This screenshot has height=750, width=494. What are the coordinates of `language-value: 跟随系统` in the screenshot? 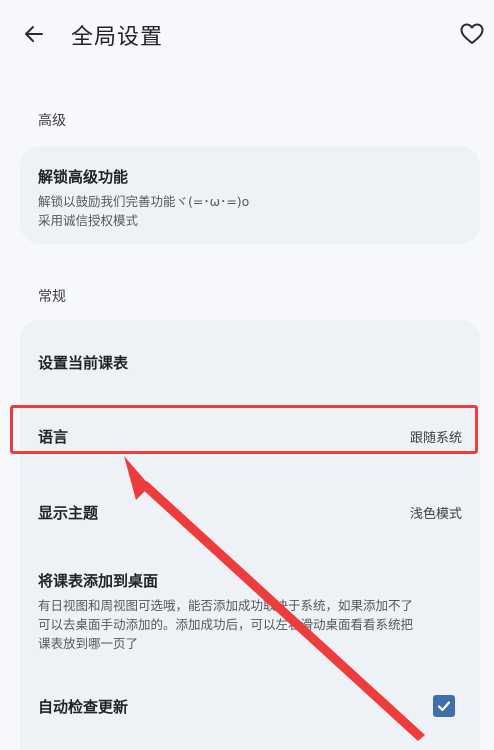 It's located at (435, 438).